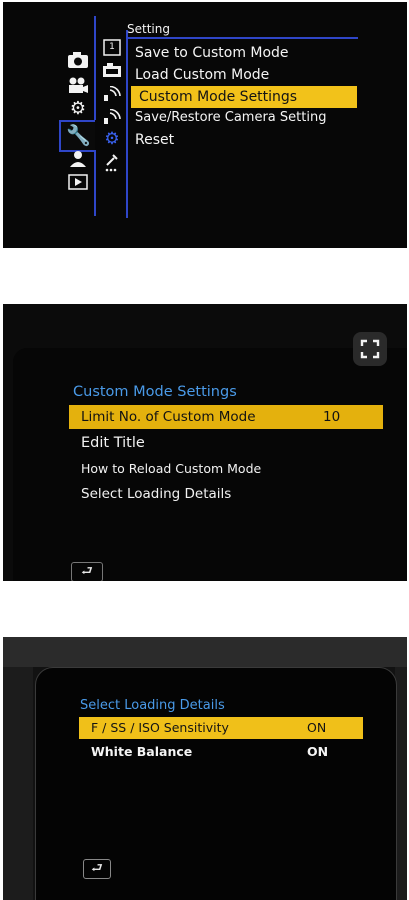 The width and height of the screenshot is (409, 900). Describe the element at coordinates (218, 97) in the screenshot. I see `menu-item-label: Custom Mode Settings` at that location.